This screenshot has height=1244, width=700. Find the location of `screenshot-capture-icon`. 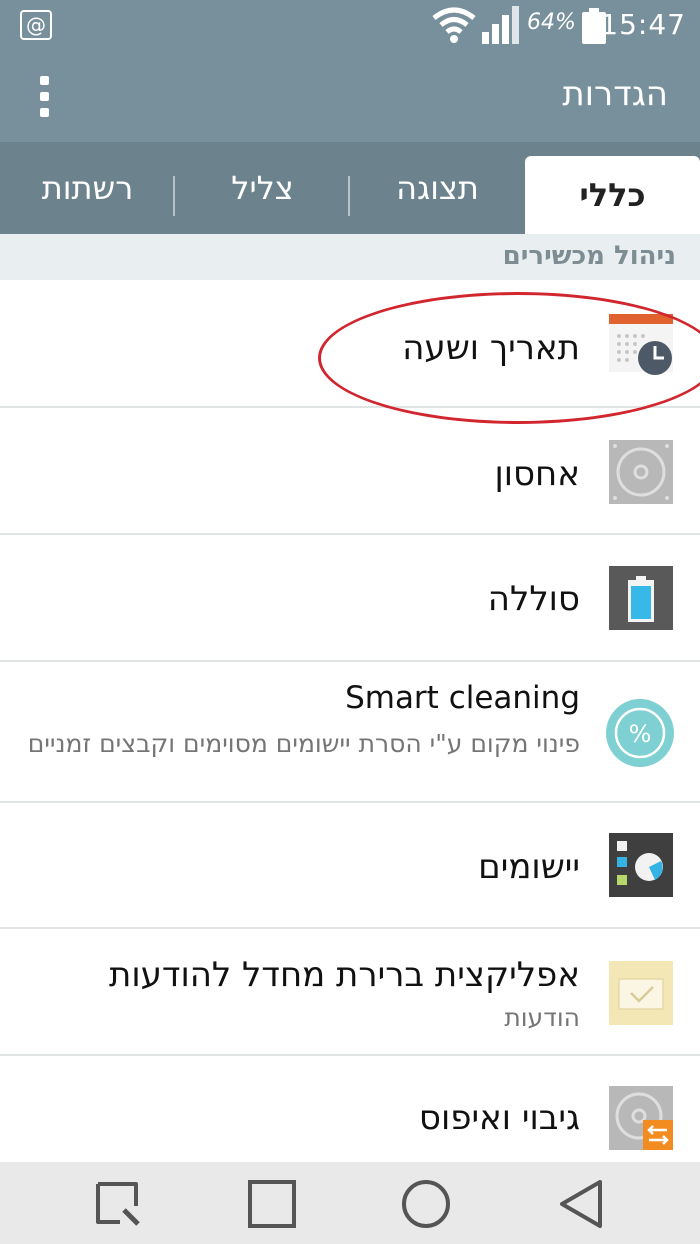

screenshot-capture-icon is located at coordinates (118, 1204).